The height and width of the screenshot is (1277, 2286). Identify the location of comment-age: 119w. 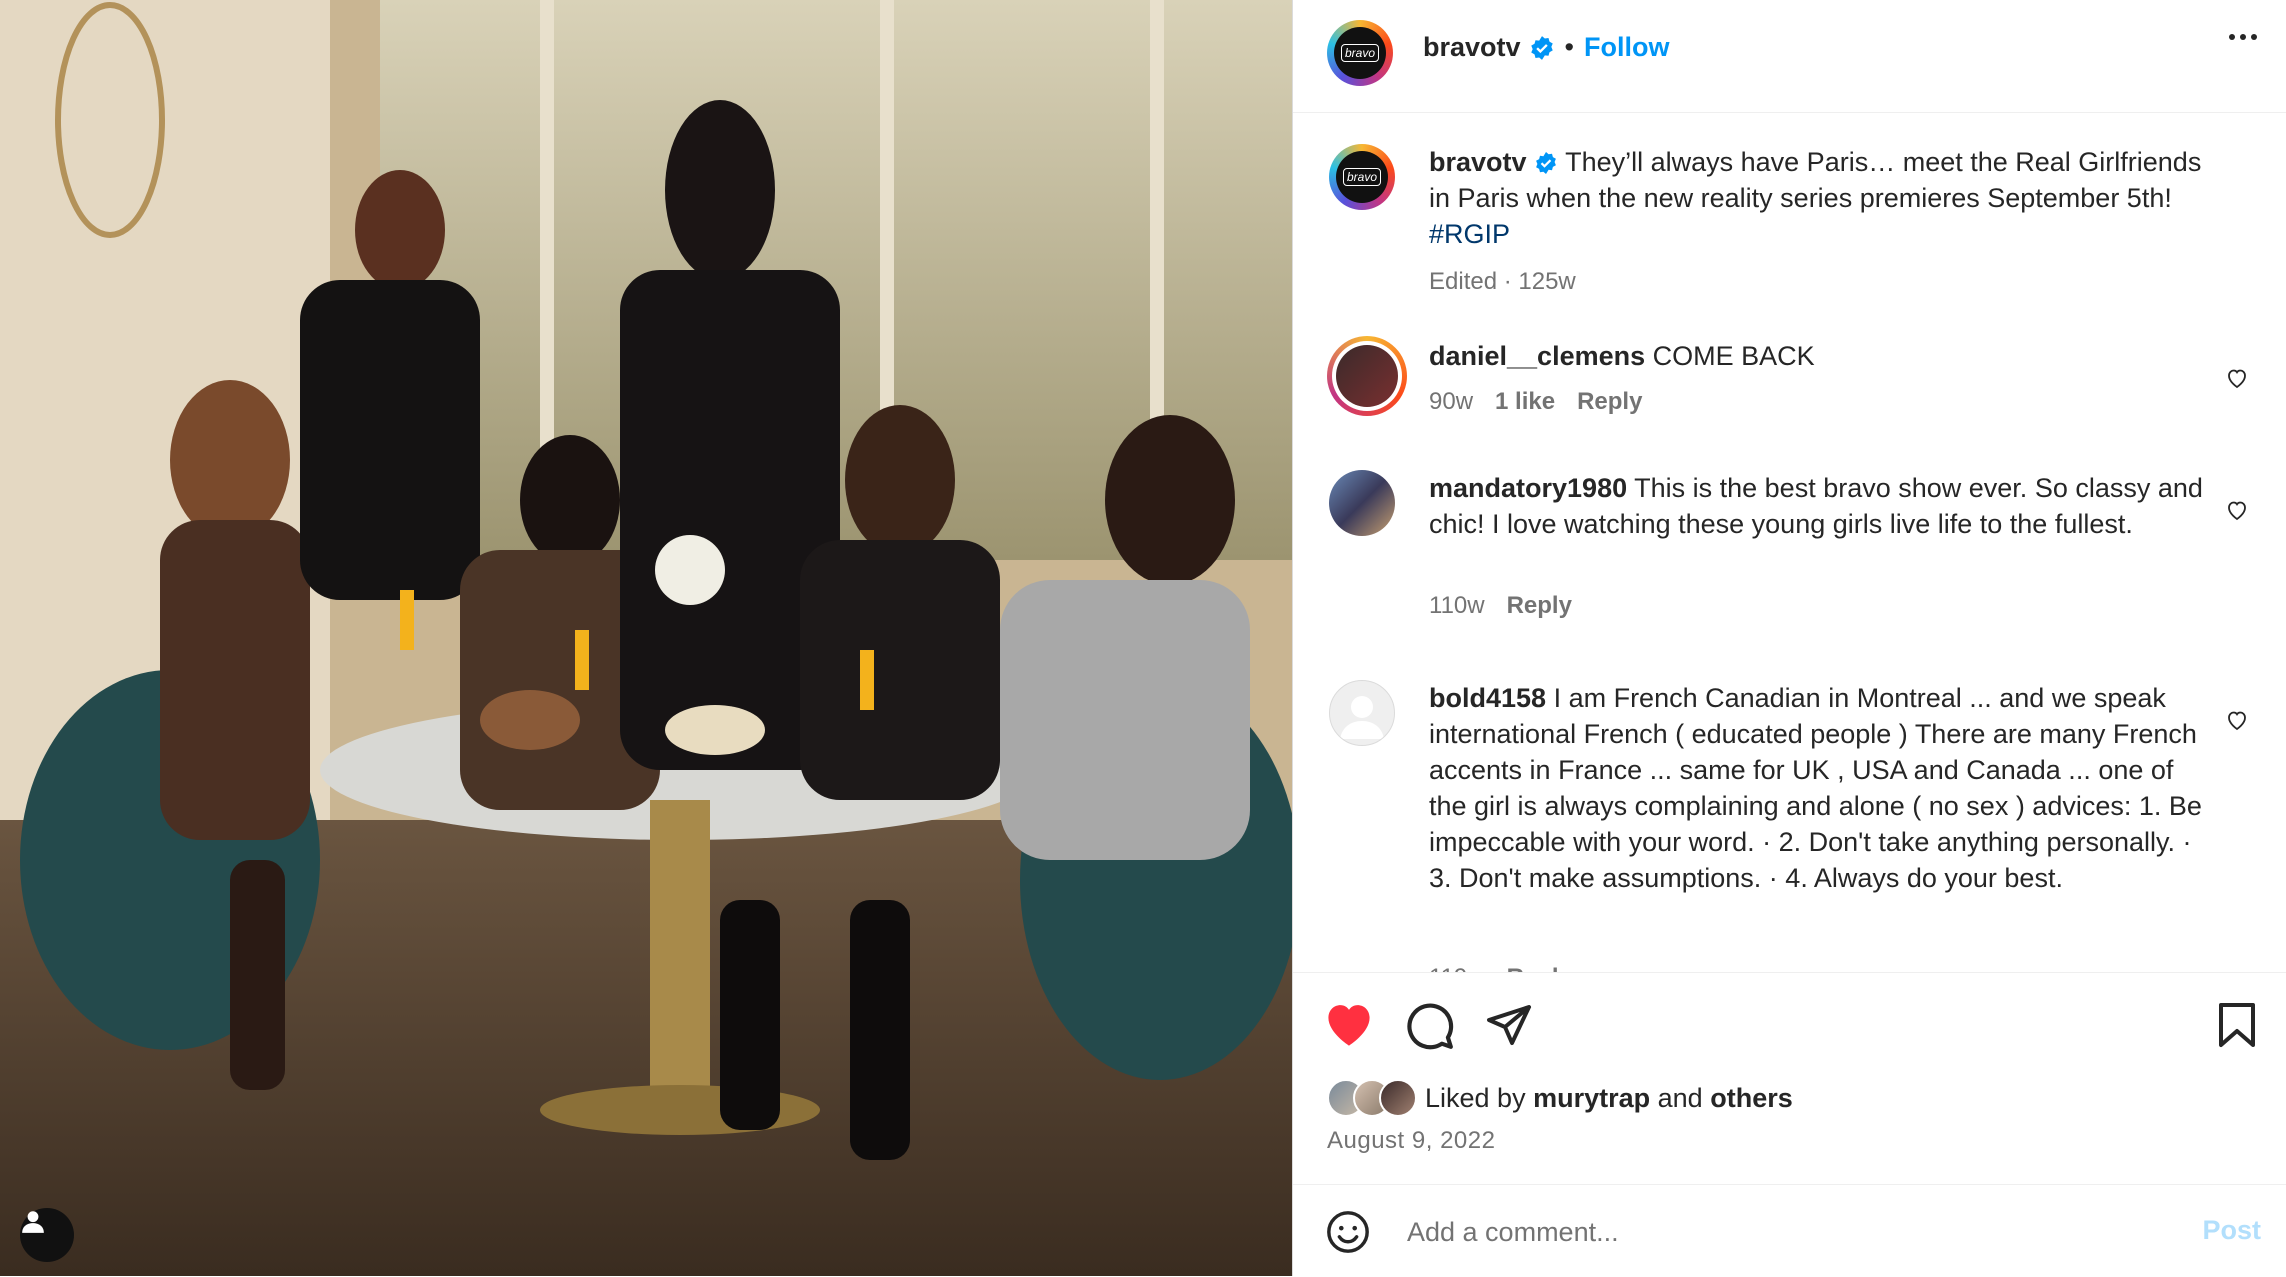
(1457, 968).